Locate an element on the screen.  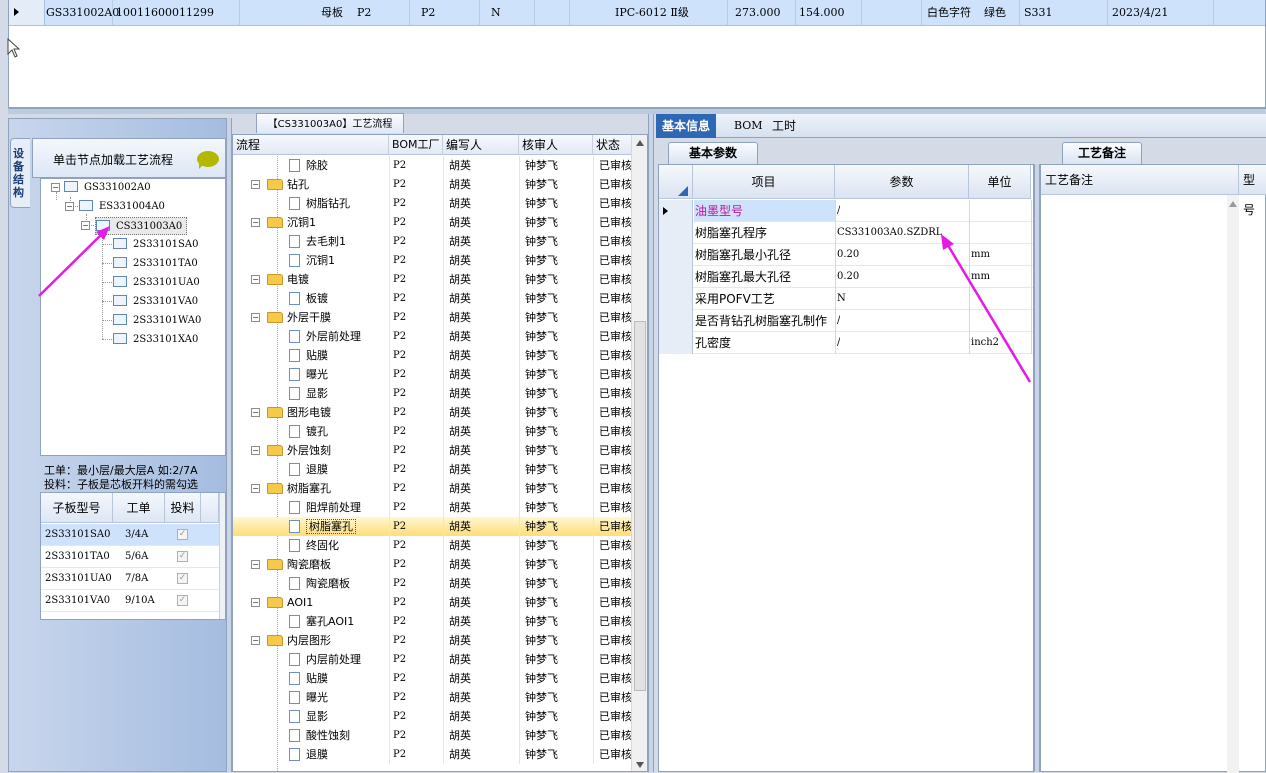
process-row: − 图形电镀 P2 胡英 钟梦飞 已审核 is located at coordinates (432, 412).